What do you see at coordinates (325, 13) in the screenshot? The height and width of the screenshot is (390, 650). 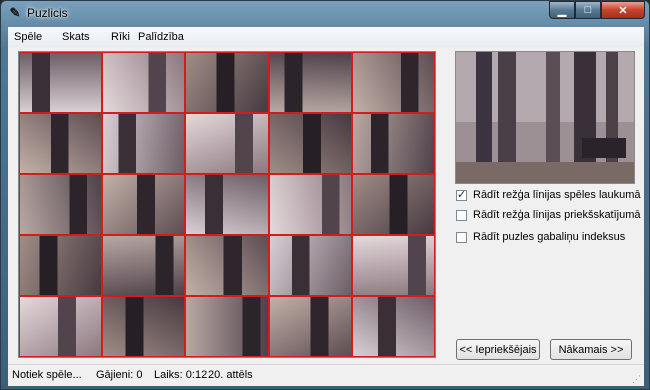 I see `title-bar: ✎ Puzlicis ▁ □ ✕` at bounding box center [325, 13].